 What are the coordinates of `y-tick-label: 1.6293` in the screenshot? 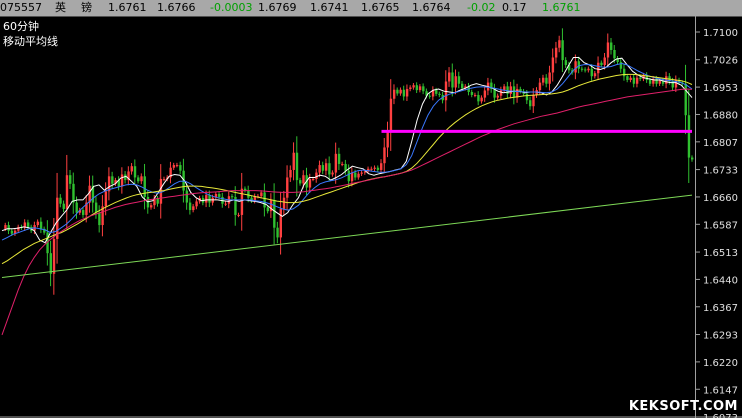 It's located at (720, 336).